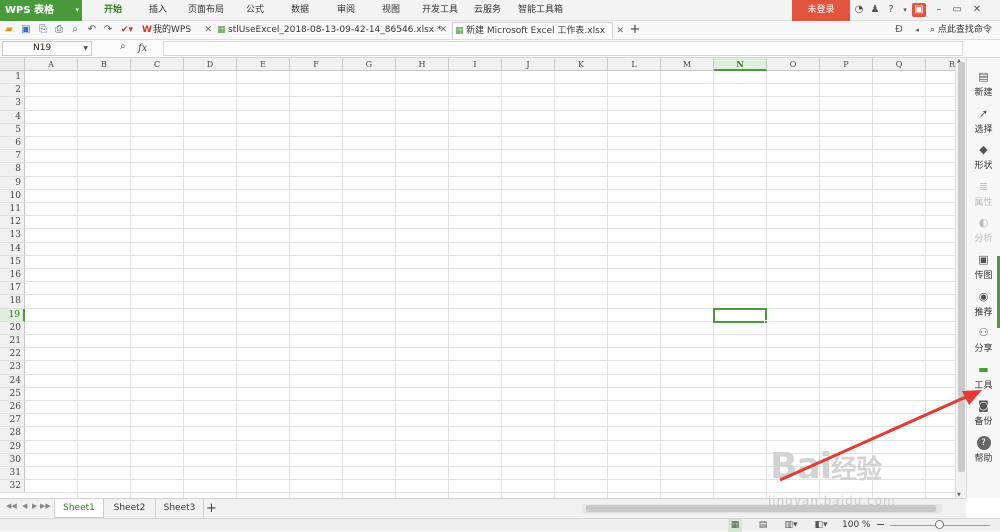  What do you see at coordinates (12, 249) in the screenshot?
I see `row-header-14: 14` at bounding box center [12, 249].